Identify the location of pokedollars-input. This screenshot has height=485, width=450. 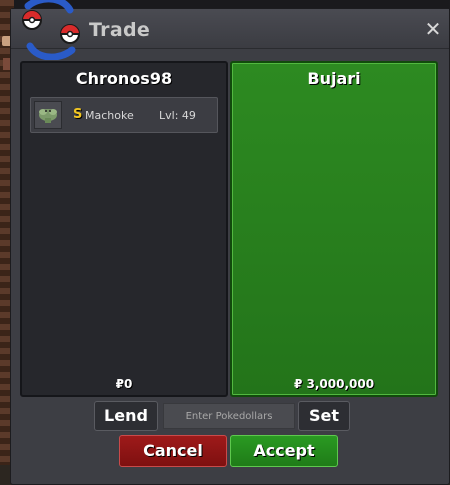
(229, 416).